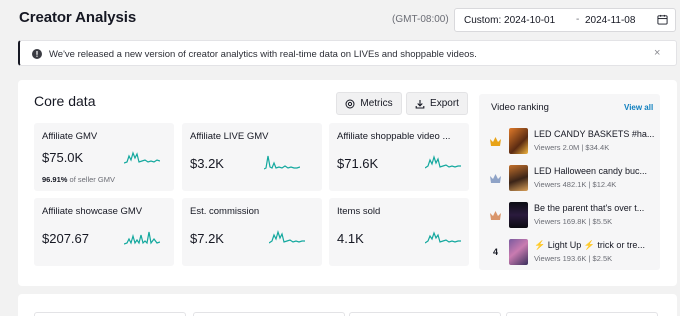 This screenshot has width=680, height=316. I want to click on metric-value: $7.2K, so click(207, 238).